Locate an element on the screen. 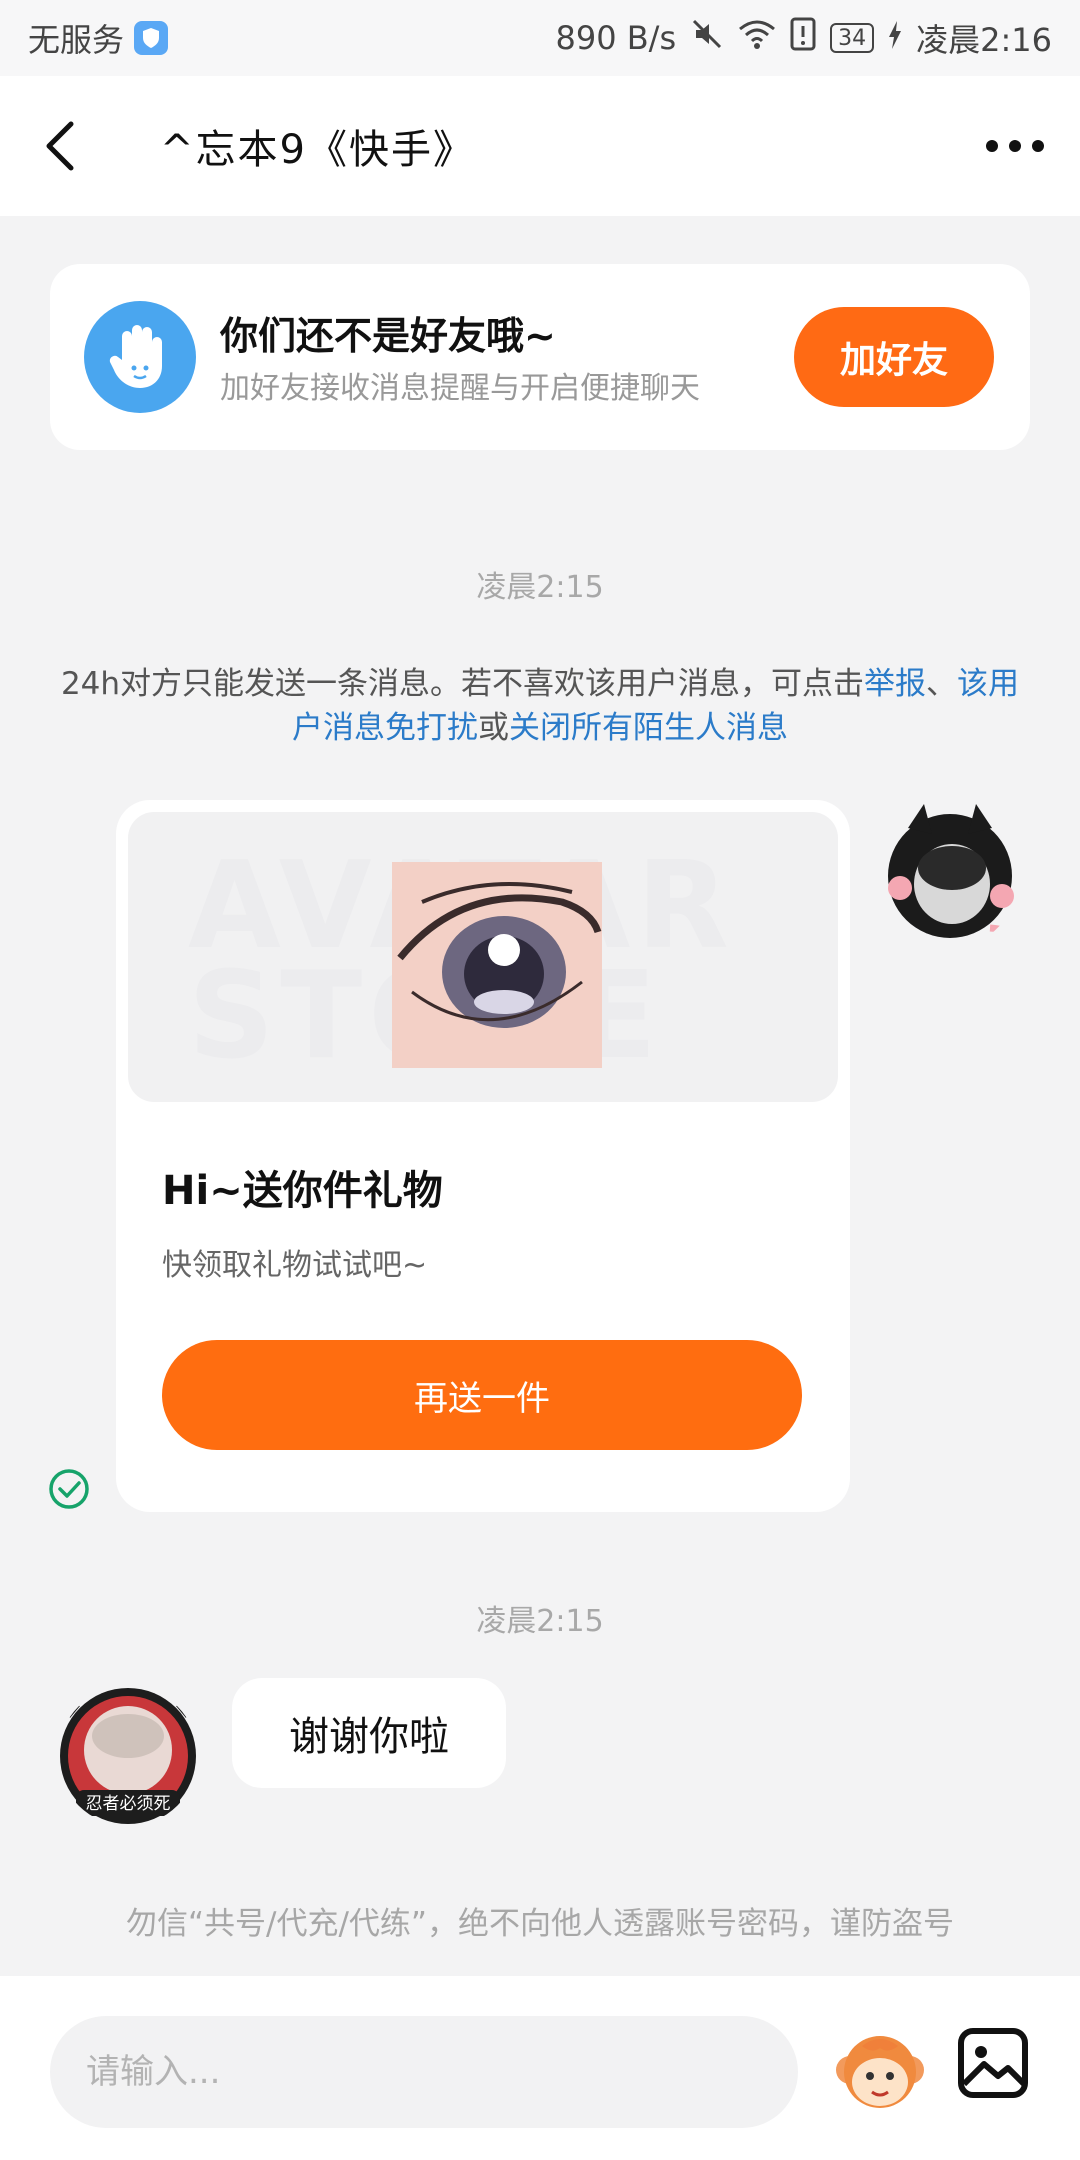 This screenshot has height=2160, width=1080. nav-bar: ^忘本9《快手》 is located at coordinates (540, 146).